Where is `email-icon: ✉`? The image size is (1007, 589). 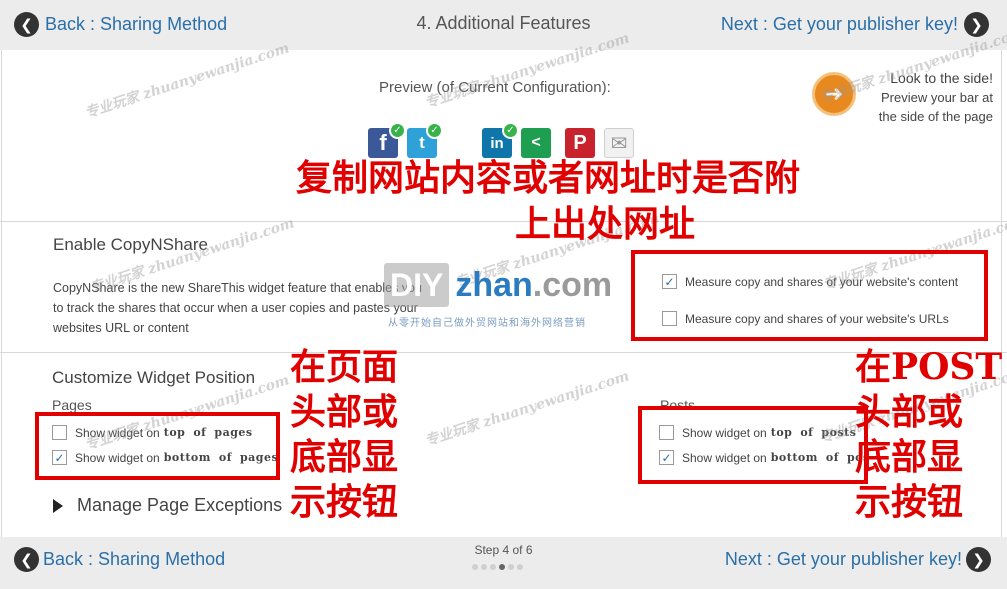
email-icon: ✉ is located at coordinates (619, 143).